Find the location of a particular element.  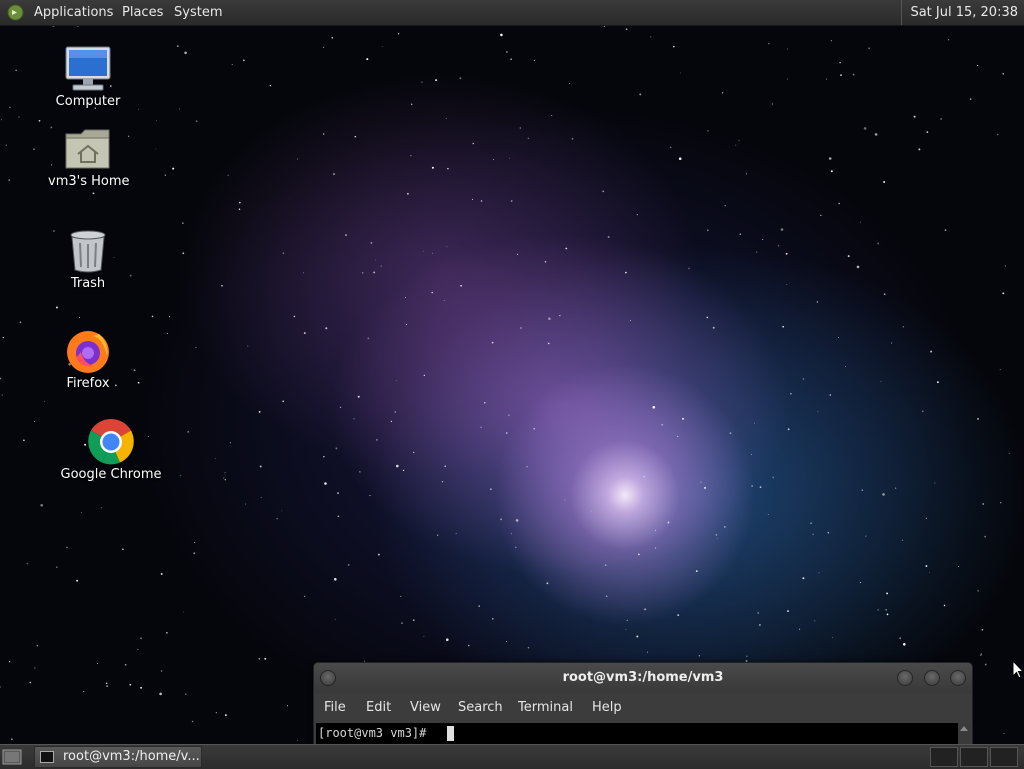

maximize-button is located at coordinates (932, 678).